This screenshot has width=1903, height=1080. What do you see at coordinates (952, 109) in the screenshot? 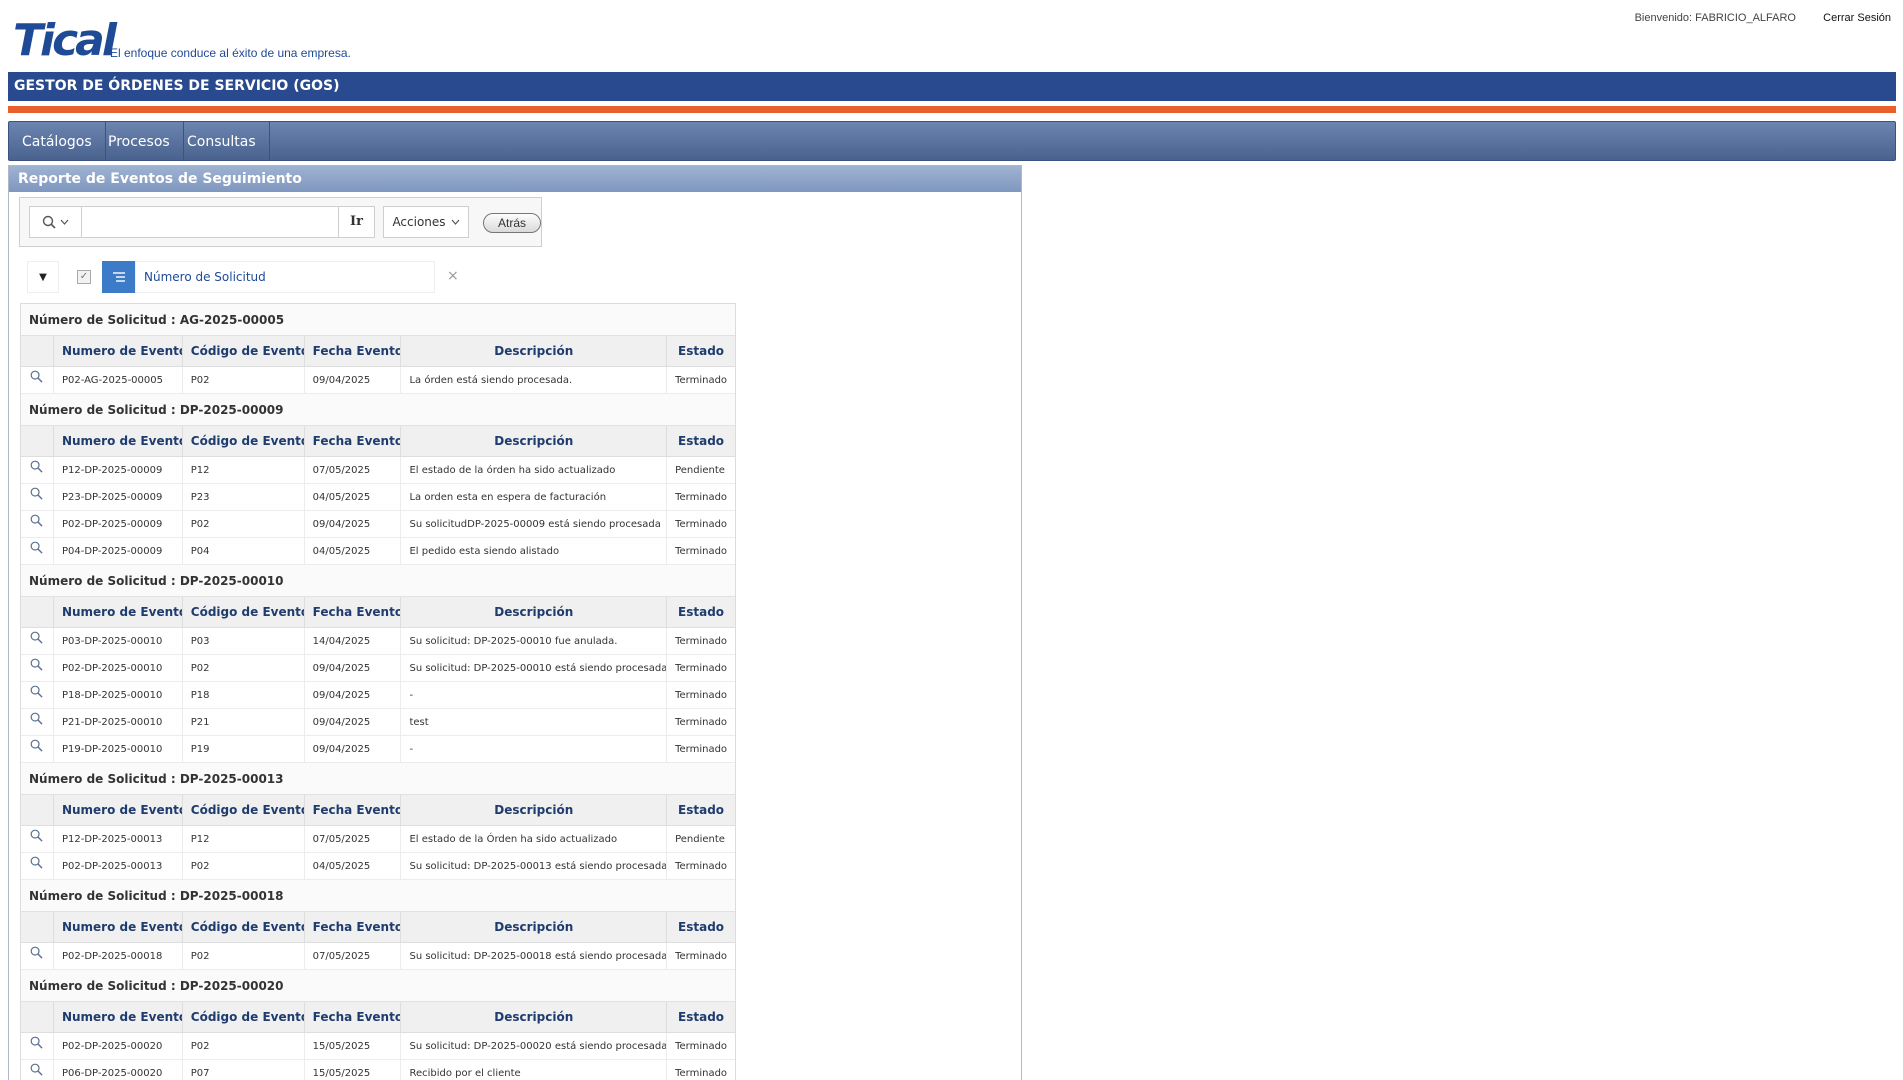
I see `accent-divider` at bounding box center [952, 109].